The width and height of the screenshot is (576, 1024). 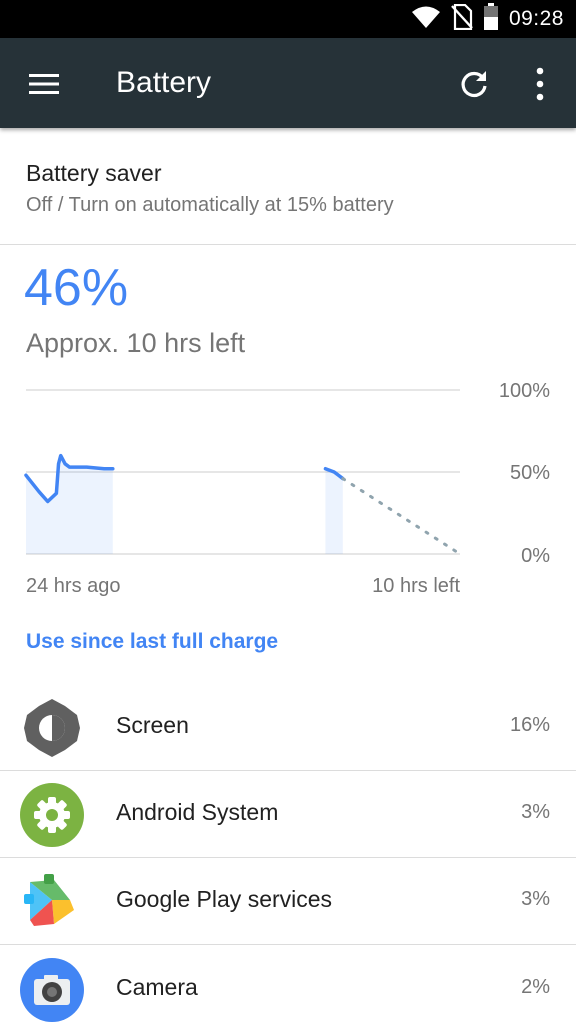 What do you see at coordinates (157, 987) in the screenshot?
I see `app-name: Camera` at bounding box center [157, 987].